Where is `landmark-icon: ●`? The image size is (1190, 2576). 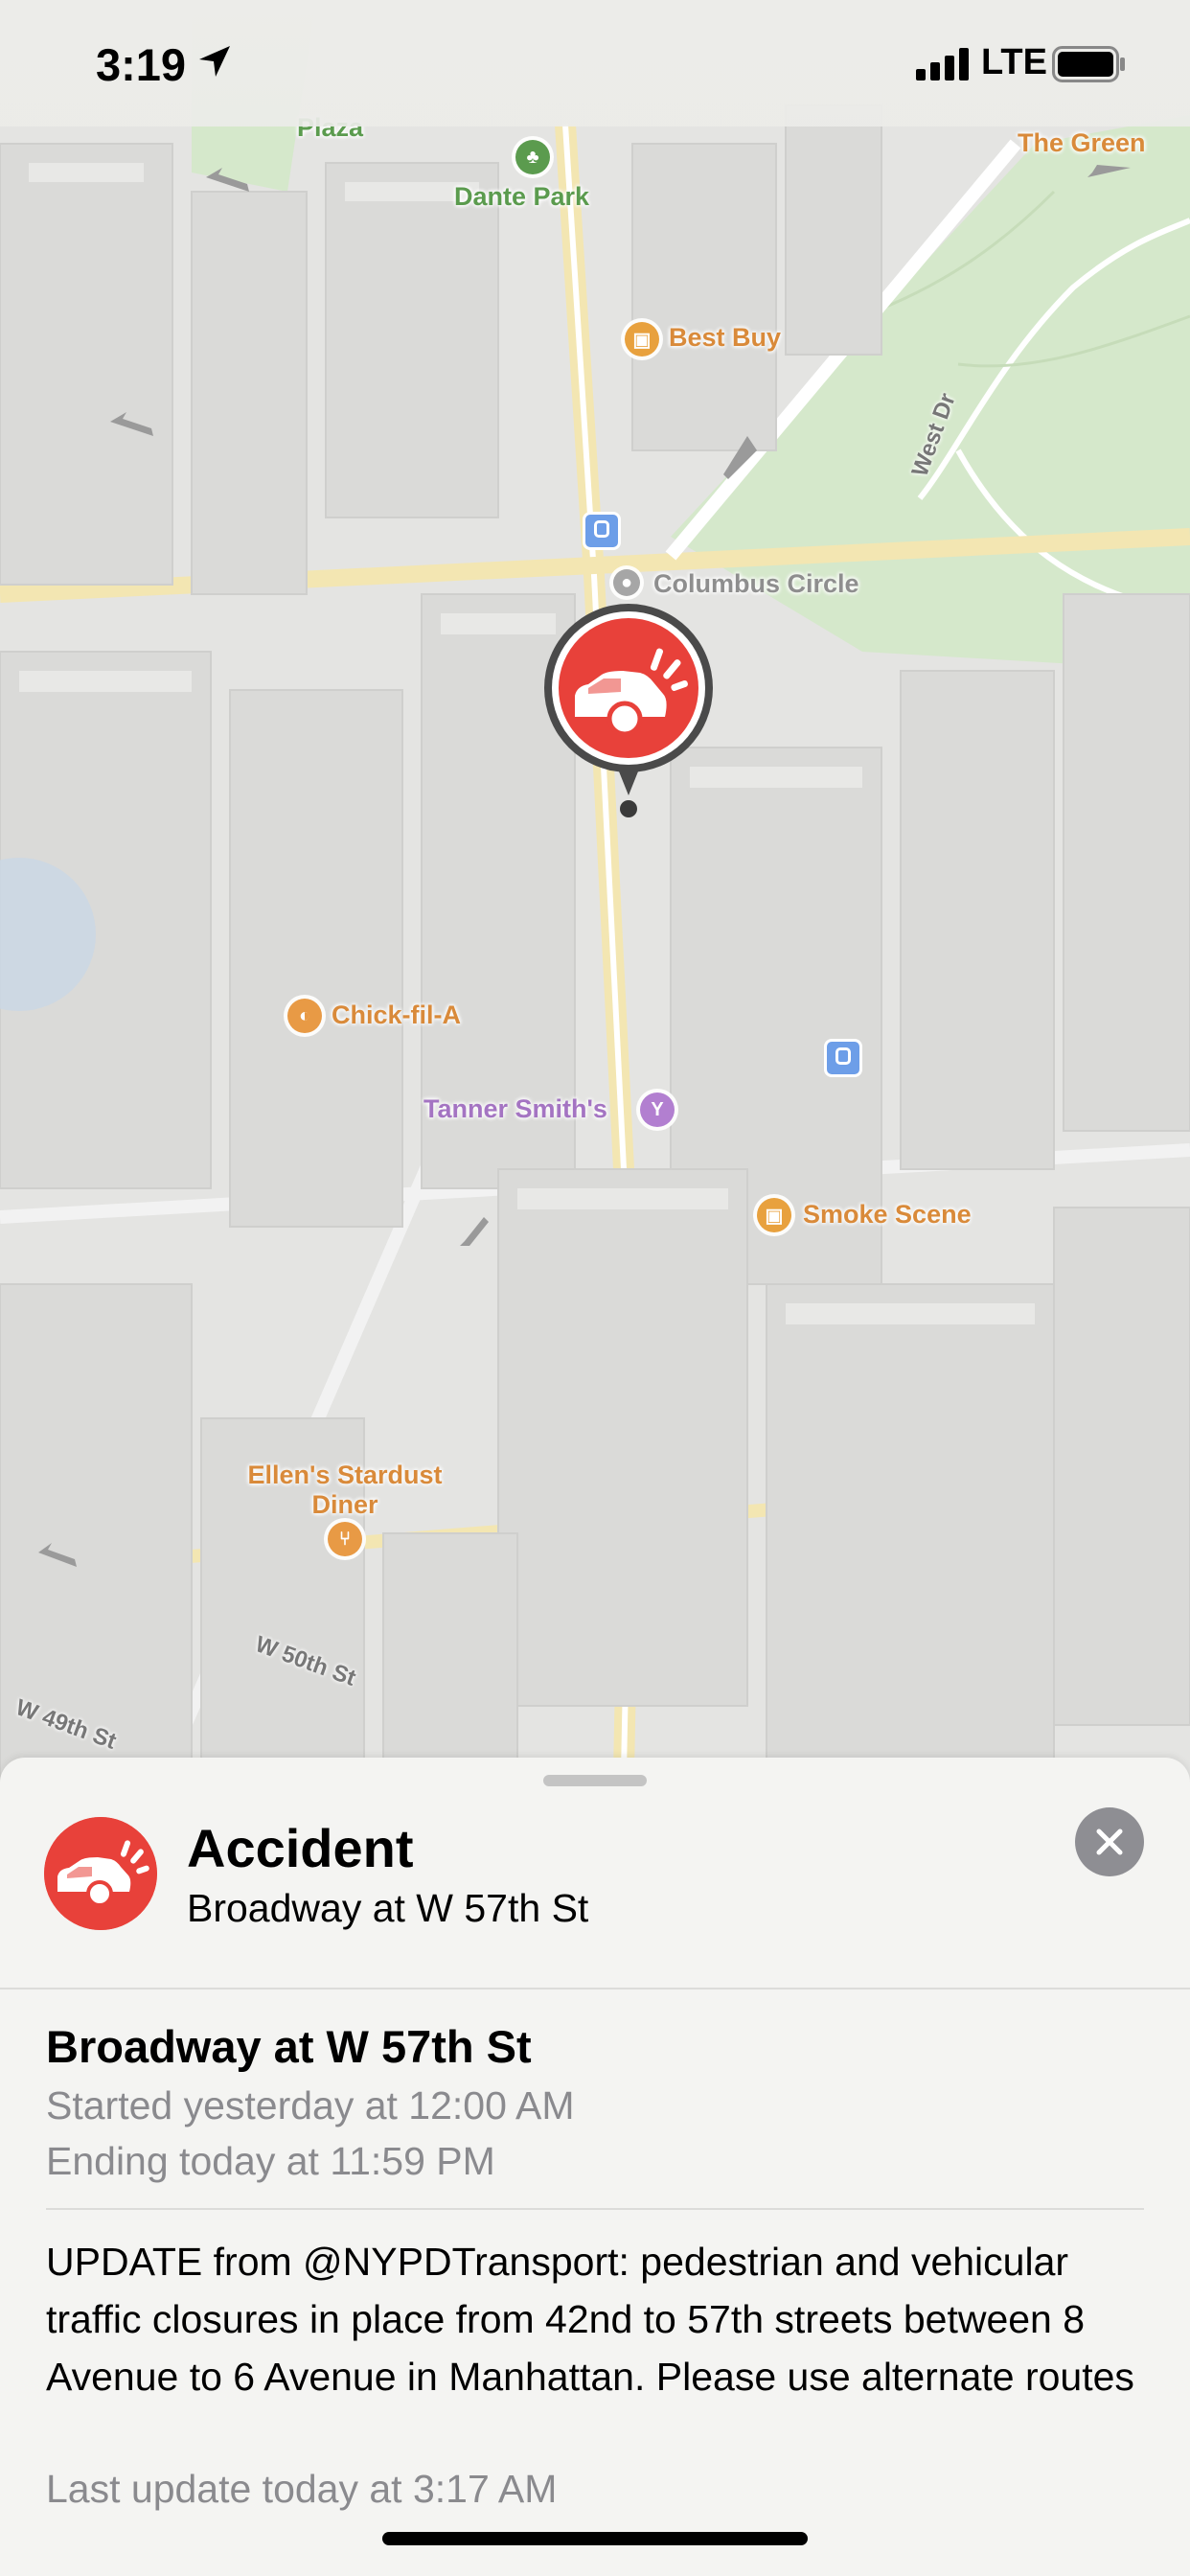
landmark-icon: ● is located at coordinates (626, 582).